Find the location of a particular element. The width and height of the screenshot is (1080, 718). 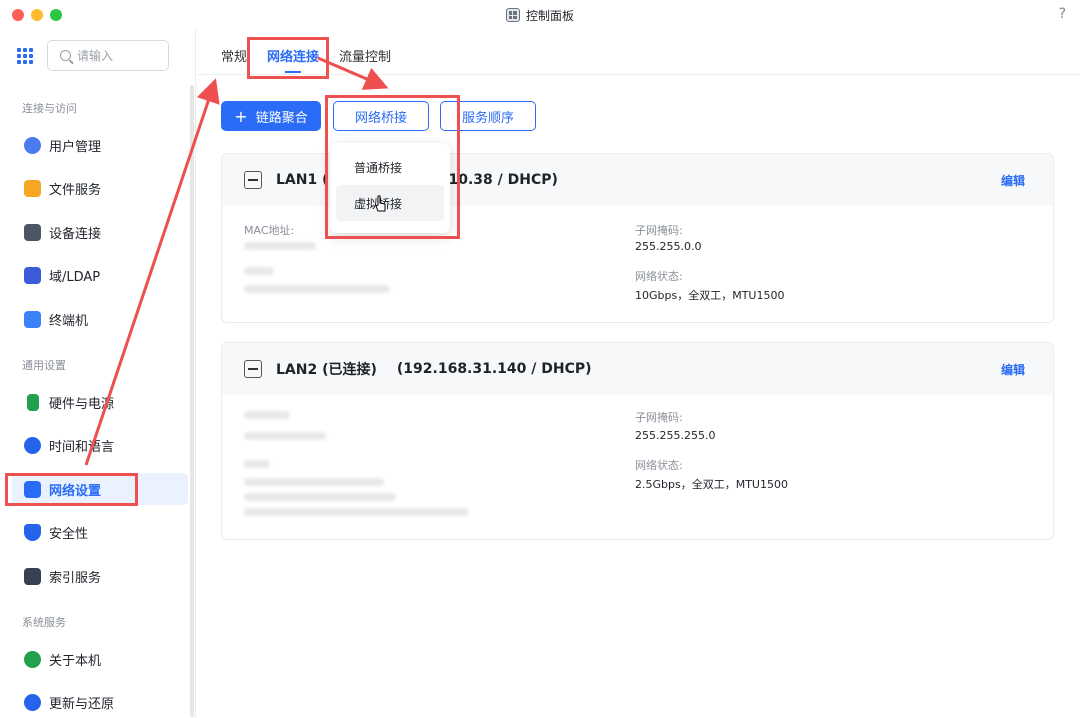

help-button: ? is located at coordinates (1062, 14).